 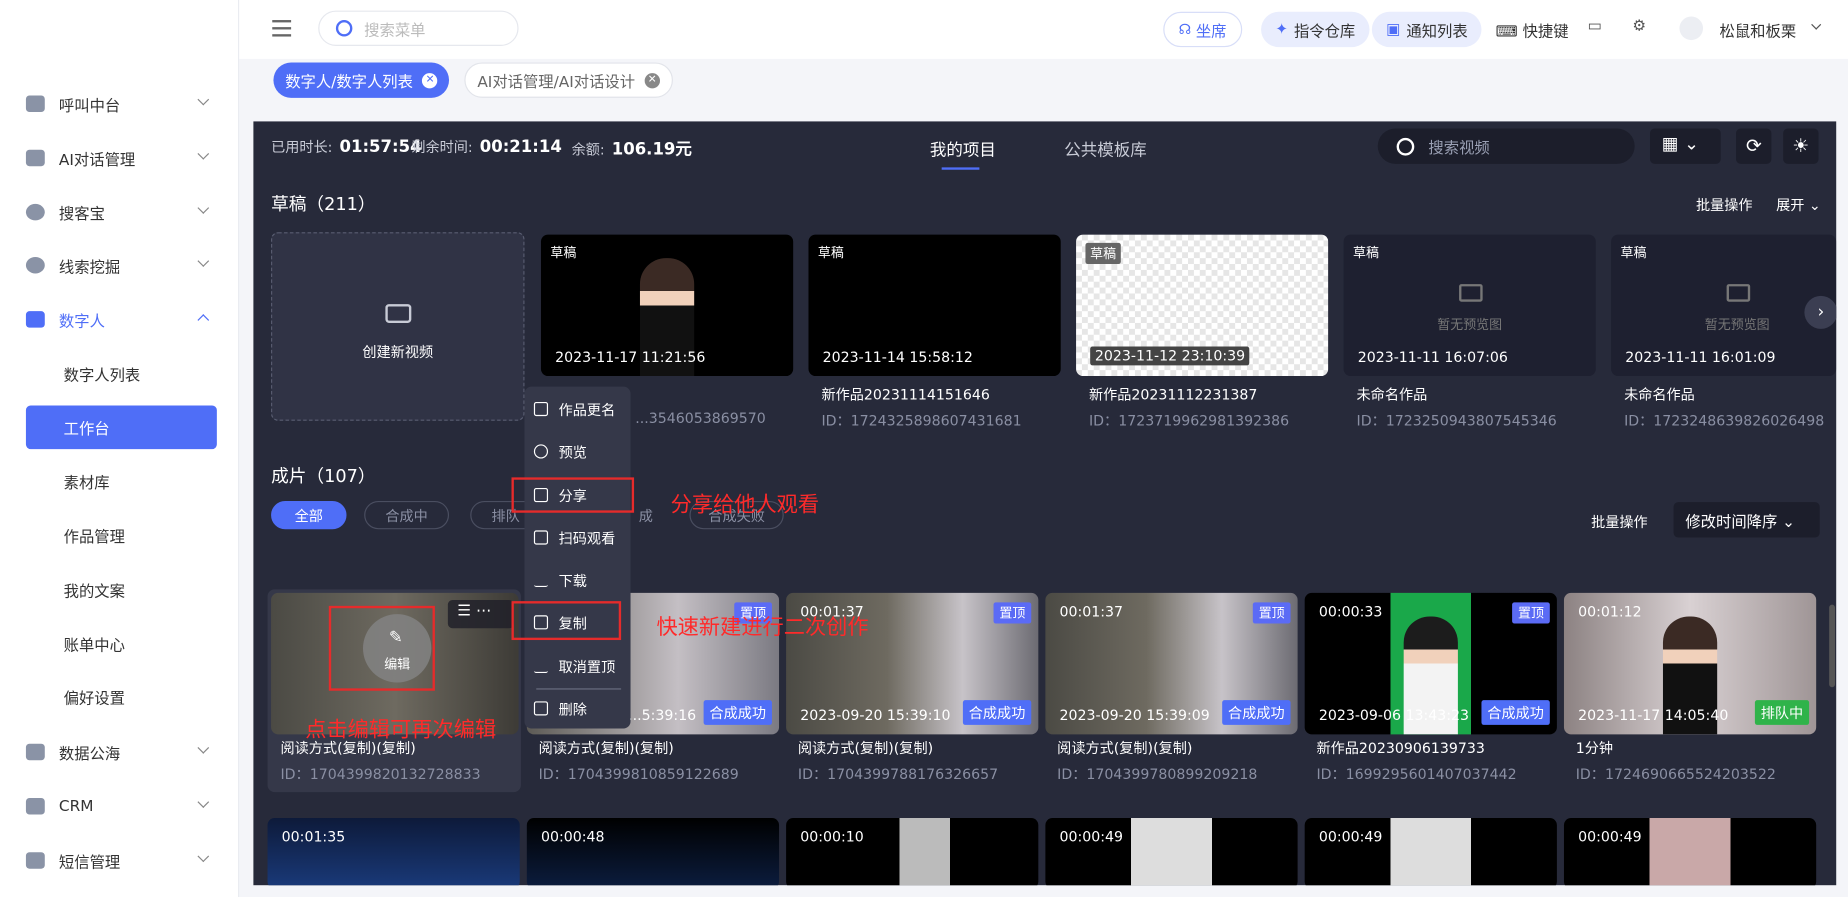 I want to click on zoom-icon, so click(x=541, y=451).